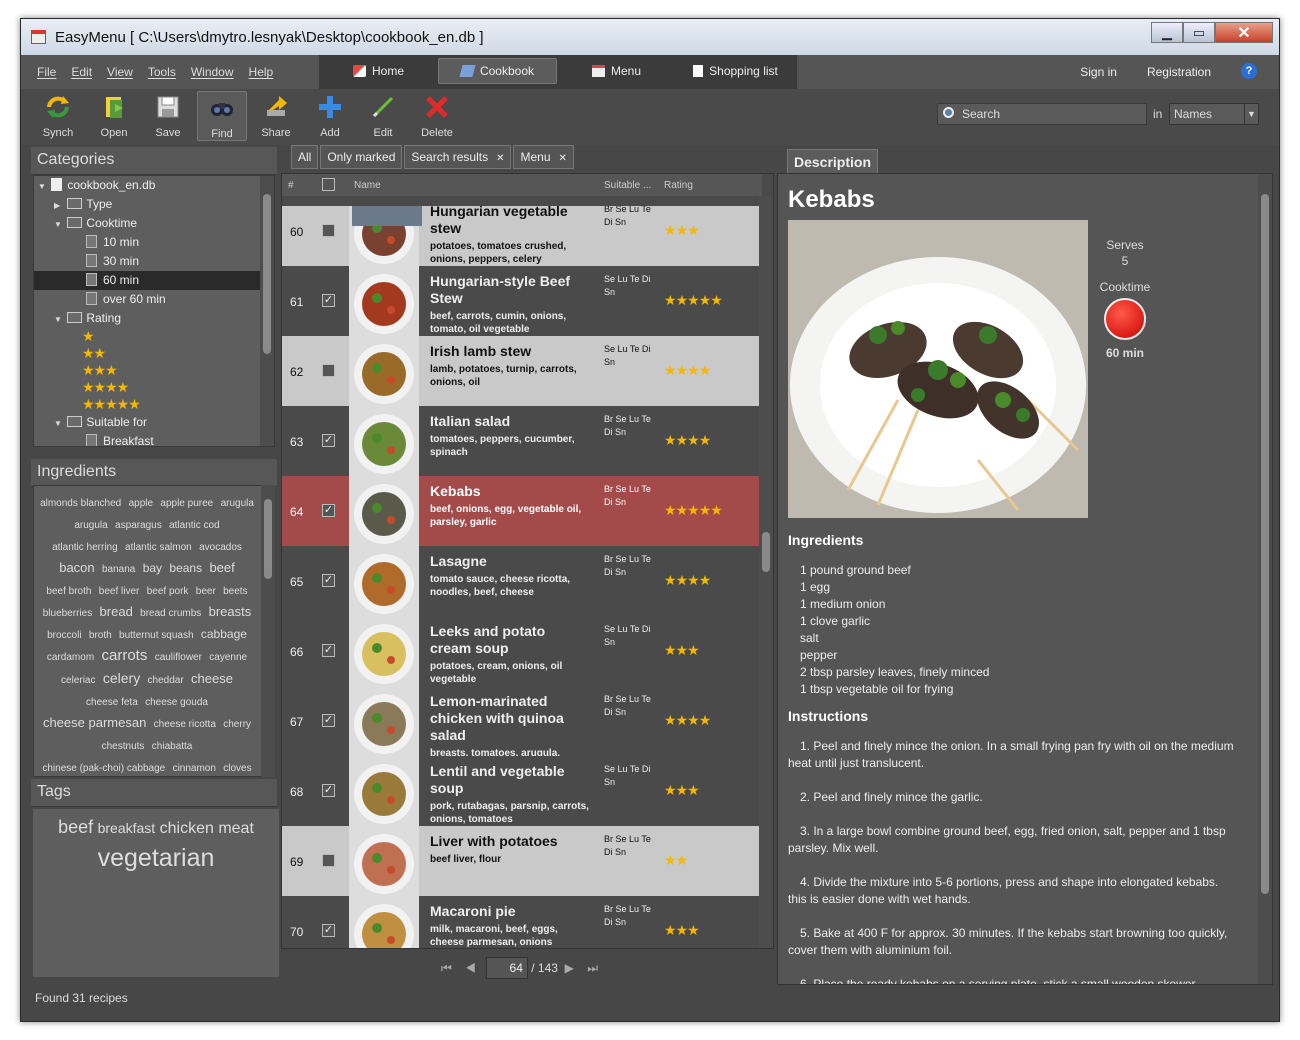  Describe the element at coordinates (735, 71) in the screenshot. I see `nav-shopping-list: Shopping list` at that location.